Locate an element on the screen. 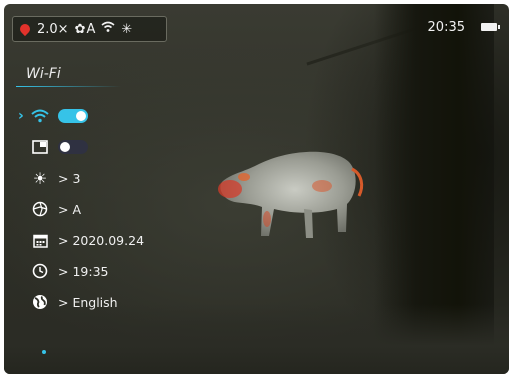 The height and width of the screenshot is (378, 513). calibration-value: > A is located at coordinates (69, 209).